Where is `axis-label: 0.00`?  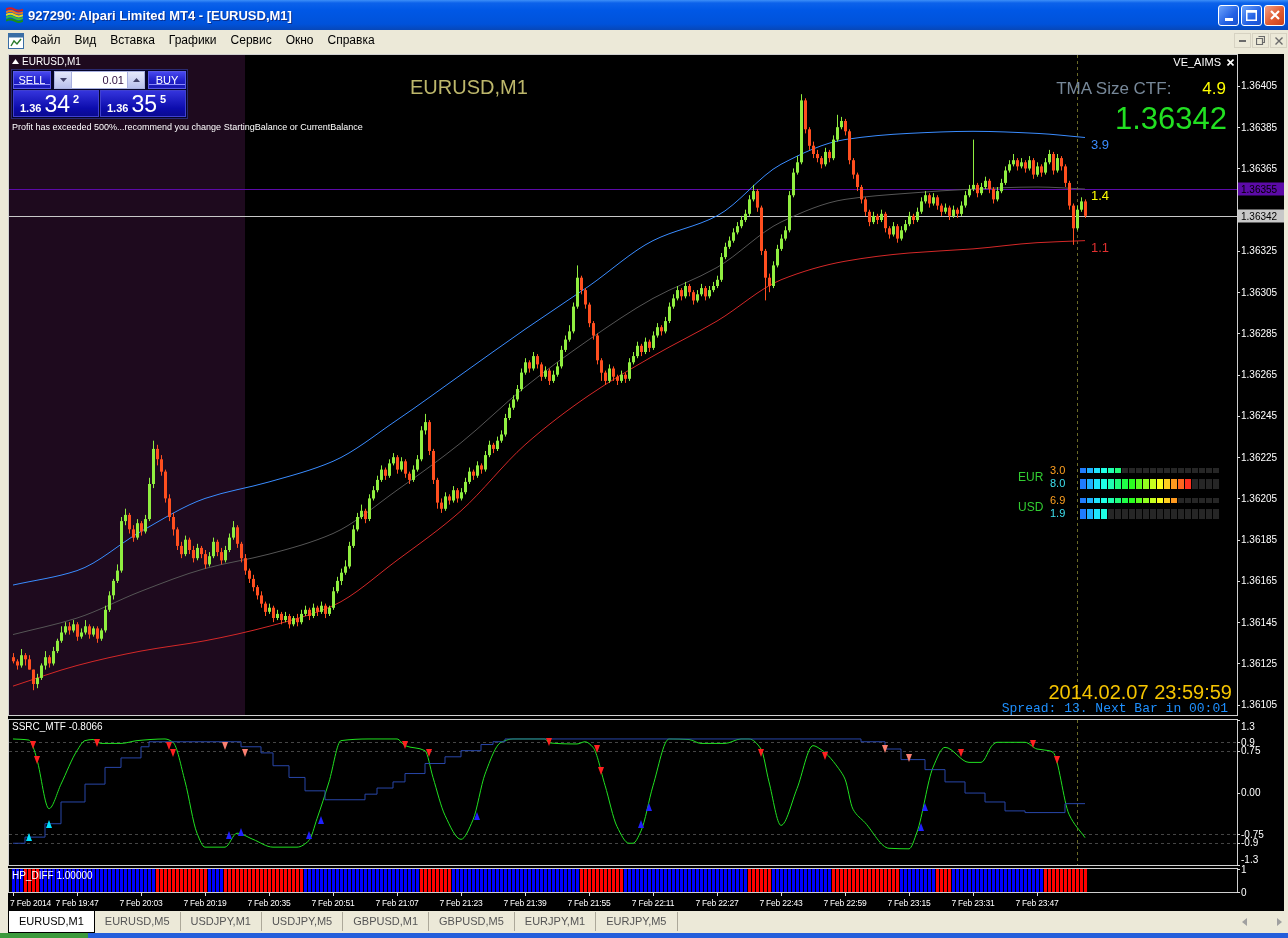 axis-label: 0.00 is located at coordinates (1251, 792).